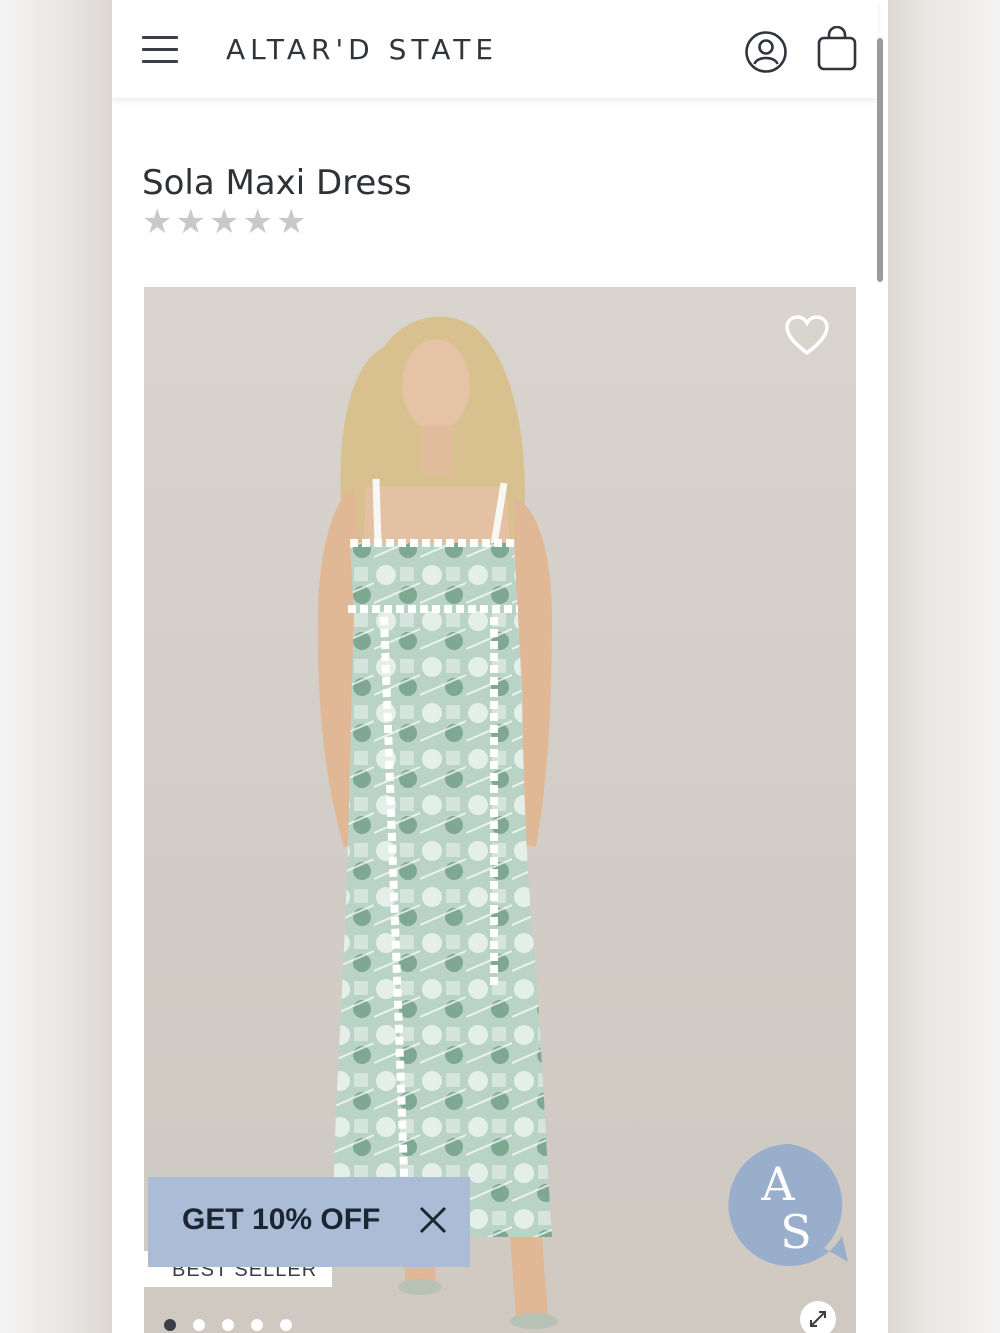  I want to click on close-icon, so click(433, 1220).